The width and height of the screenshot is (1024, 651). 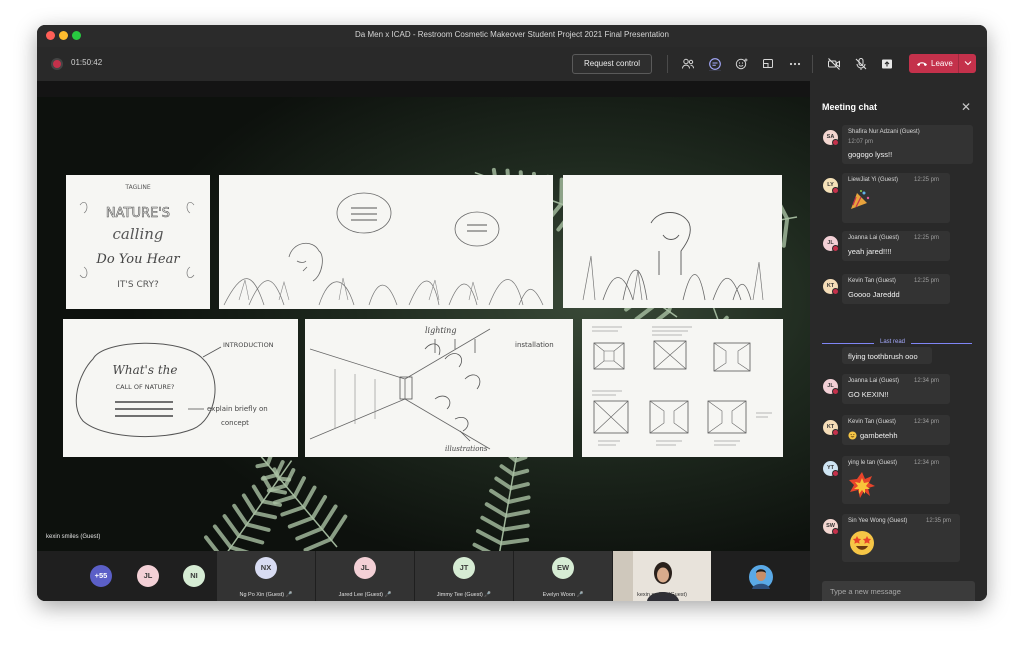 What do you see at coordinates (466, 449) in the screenshot?
I see `corridor-label-3: illustrations` at bounding box center [466, 449].